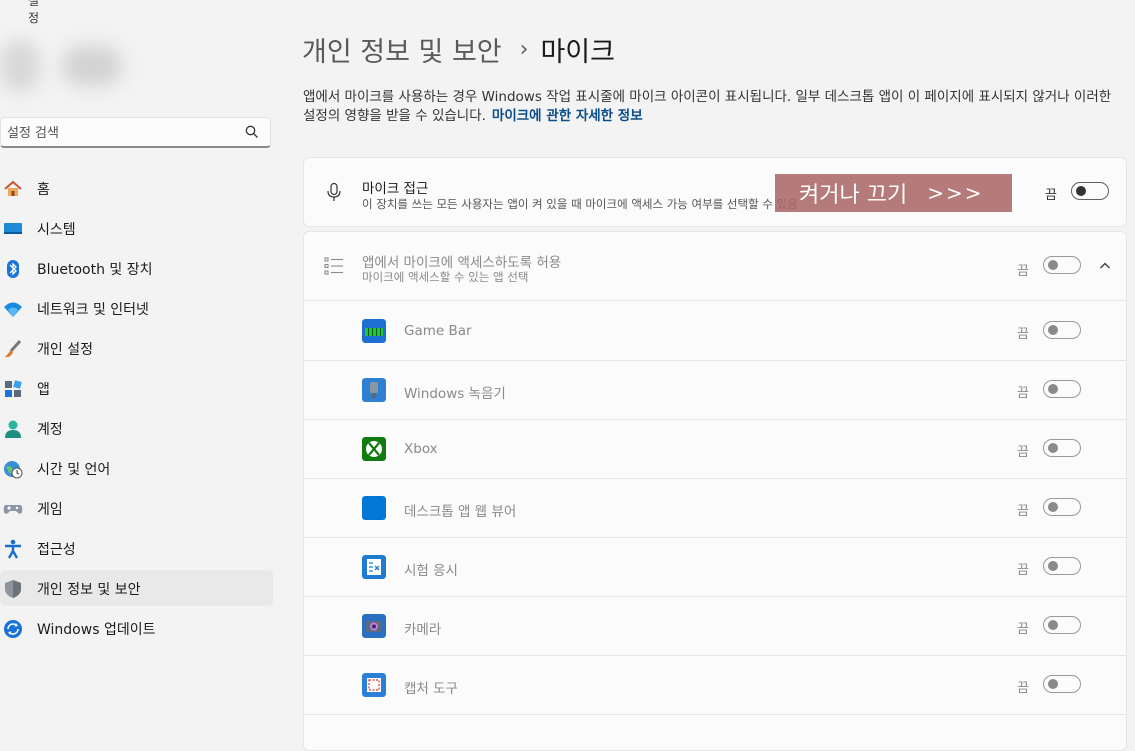  I want to click on sidebar-item-label: 개인 정보 및 보안, so click(89, 590).